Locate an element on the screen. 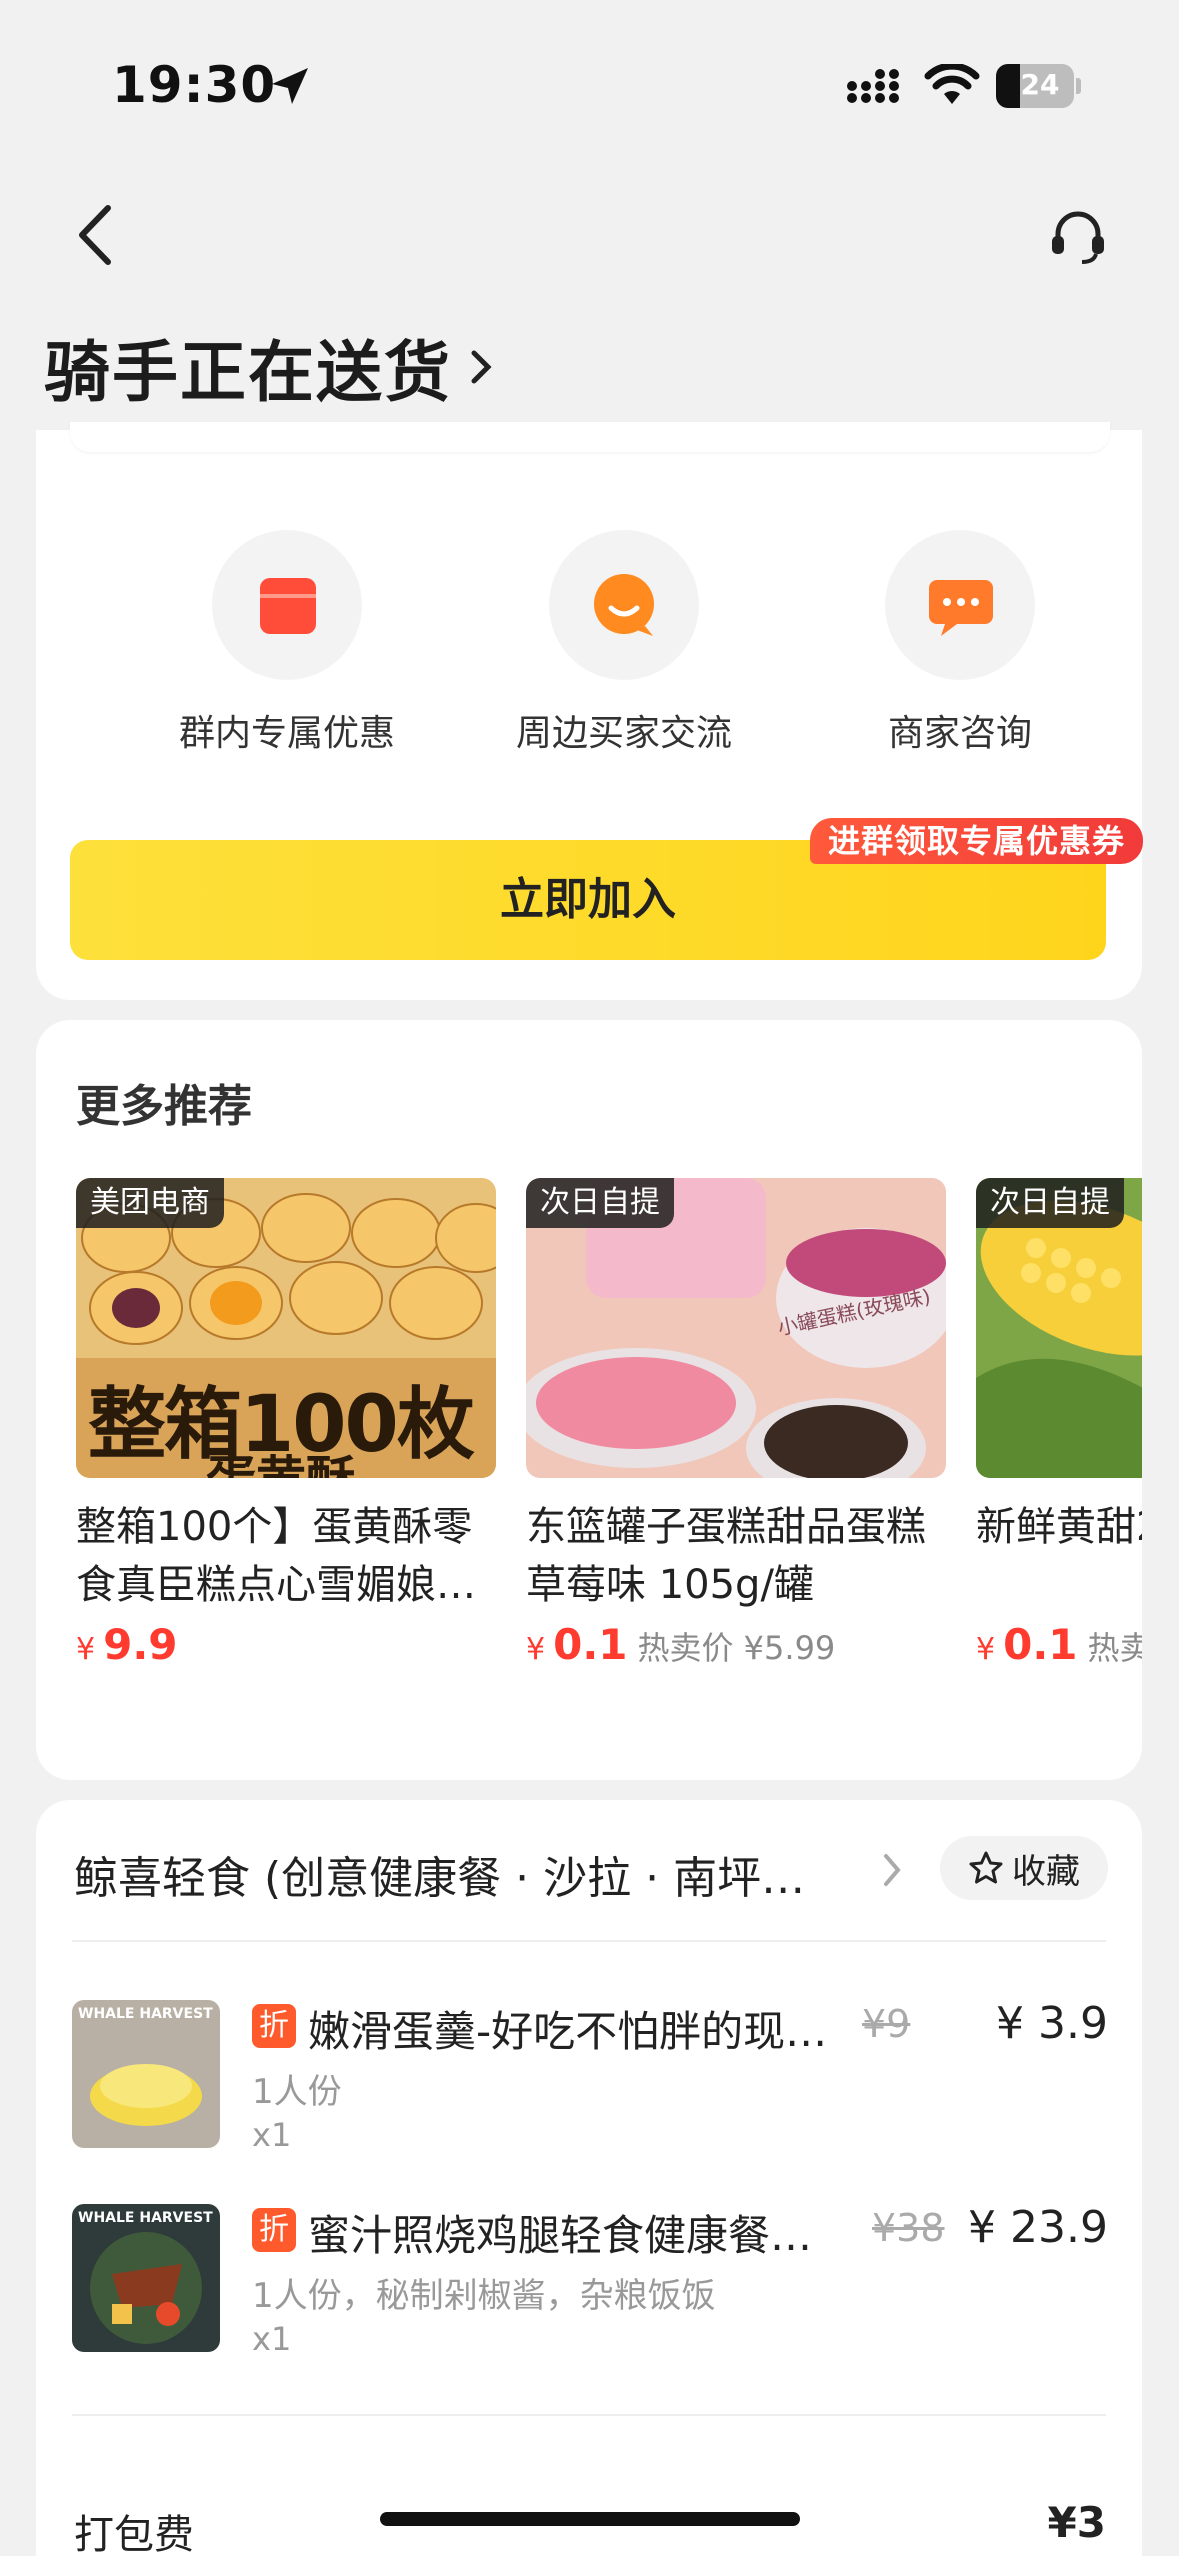  item-price: ¥ 23.9 is located at coordinates (1038, 2227).